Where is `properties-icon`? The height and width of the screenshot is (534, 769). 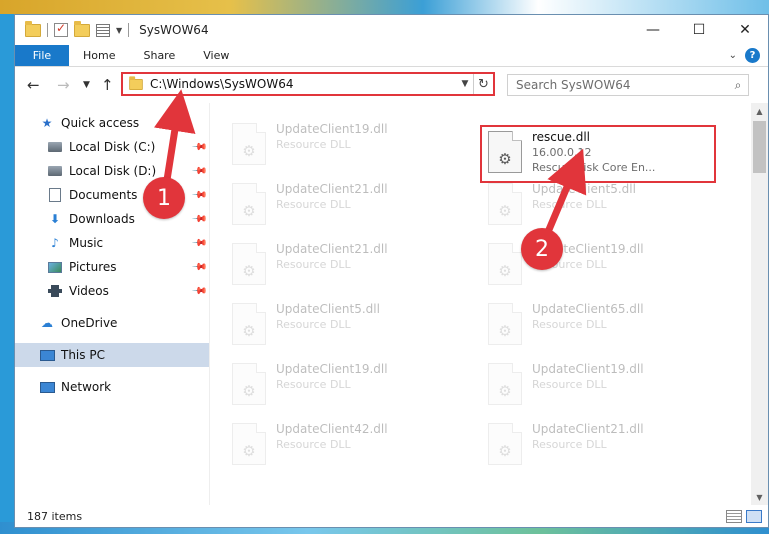
properties-icon is located at coordinates (103, 30).